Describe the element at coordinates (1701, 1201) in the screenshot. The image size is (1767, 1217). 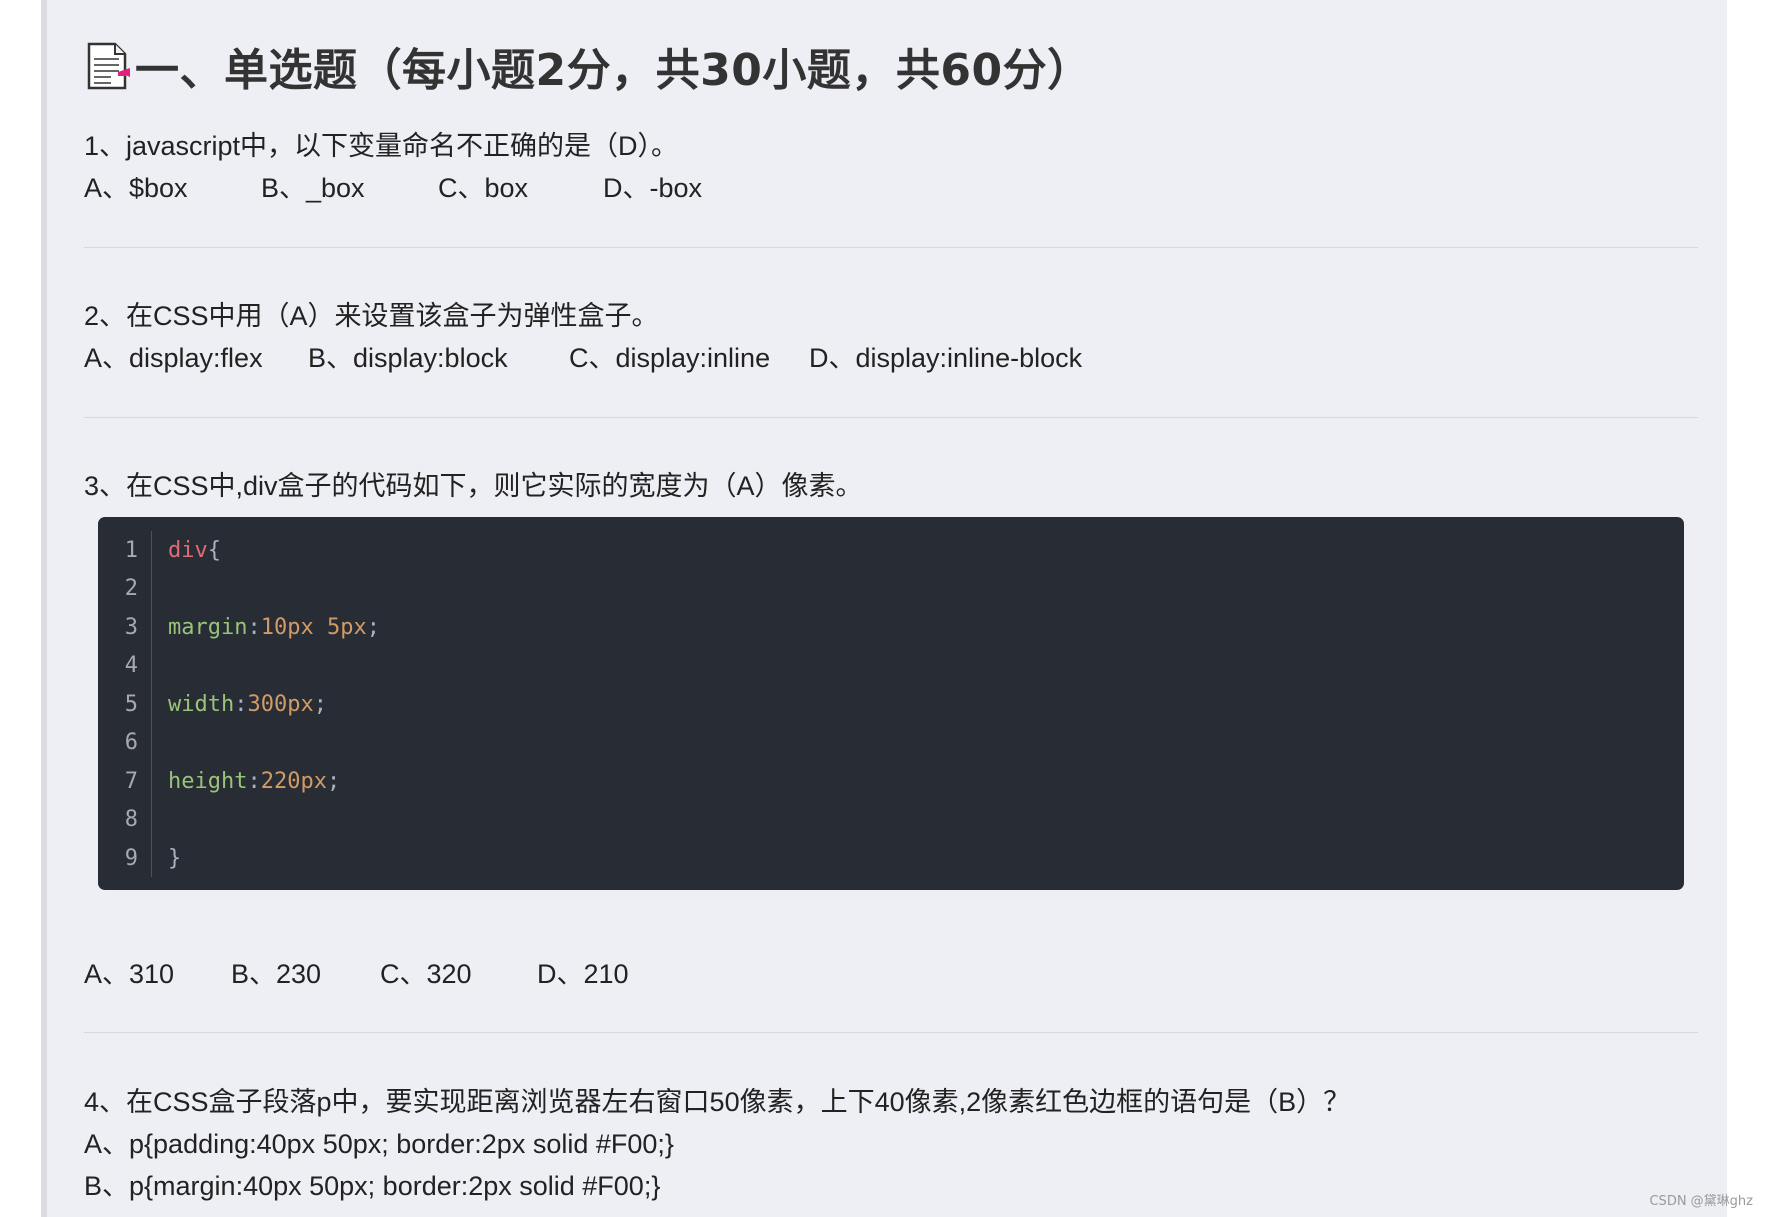
I see `watermark: CSDN @黛琳ghz` at that location.